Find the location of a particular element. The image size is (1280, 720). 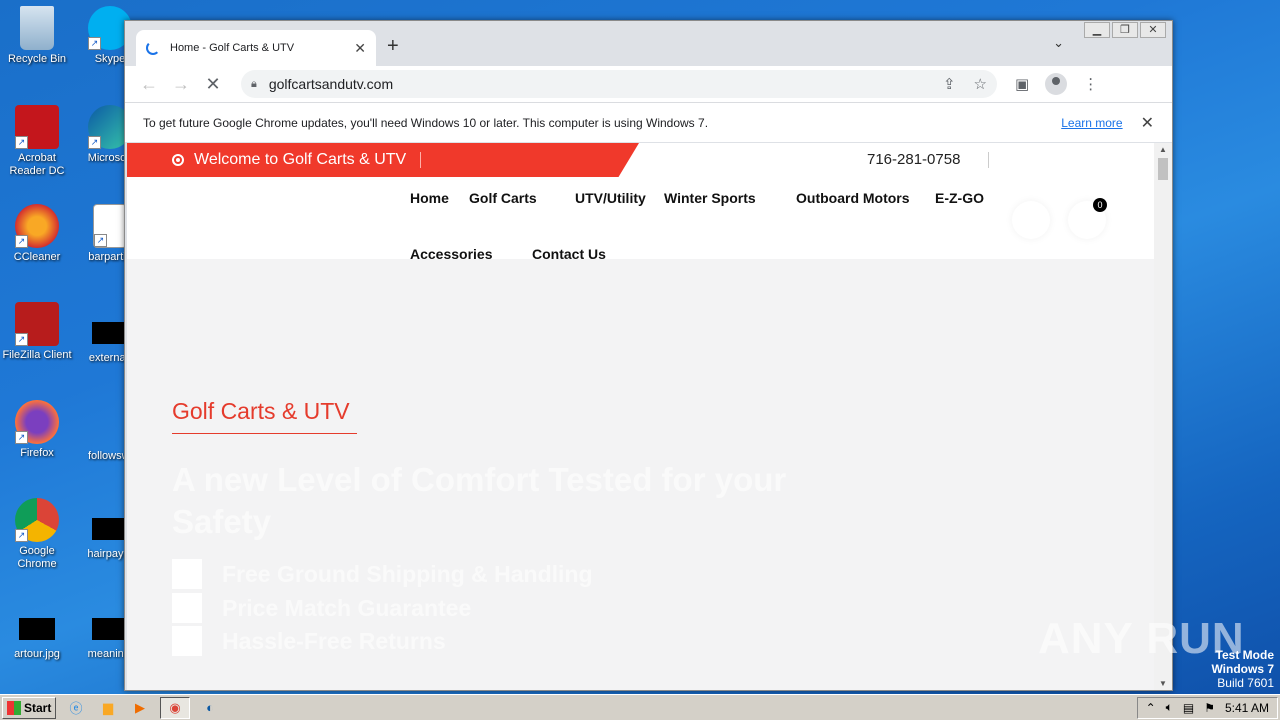

desktop-icon-ccleaner: ↗ CCleaner is located at coordinates (37, 234).